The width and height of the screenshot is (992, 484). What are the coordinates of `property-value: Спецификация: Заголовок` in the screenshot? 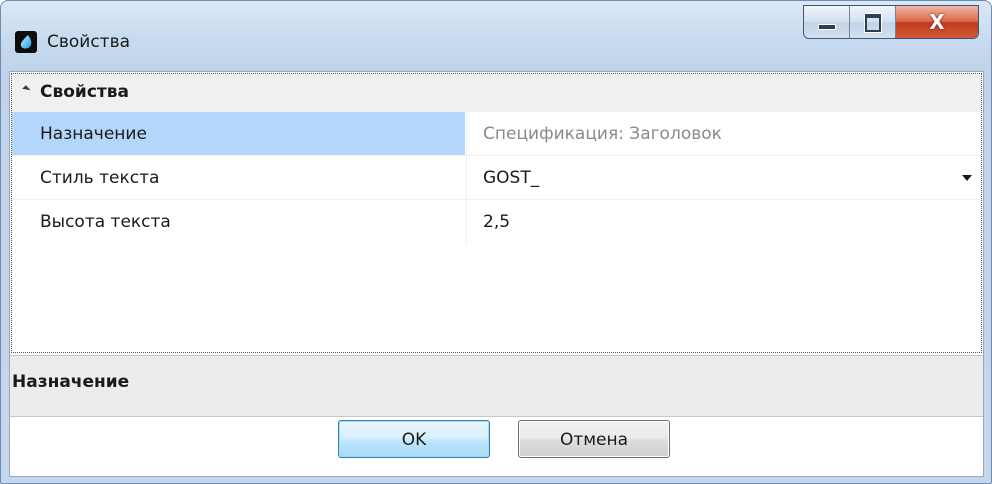 It's located at (602, 134).